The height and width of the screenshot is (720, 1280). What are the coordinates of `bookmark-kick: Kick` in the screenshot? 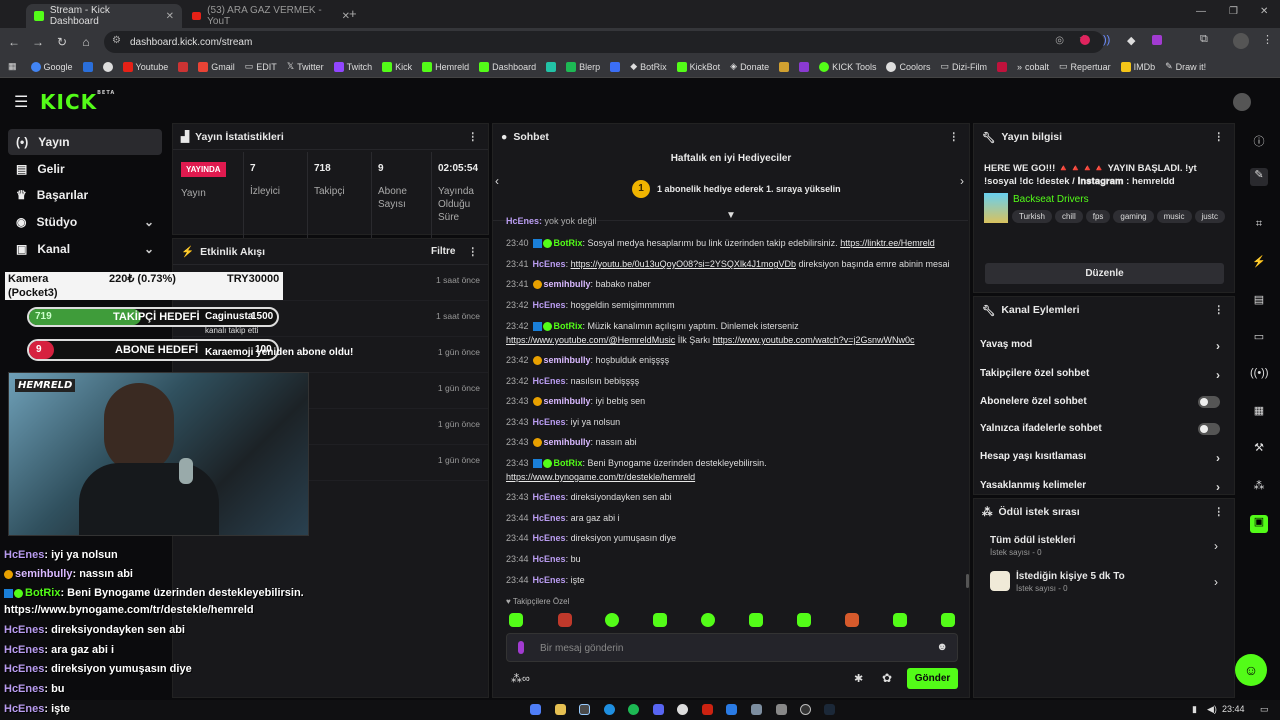 It's located at (397, 66).